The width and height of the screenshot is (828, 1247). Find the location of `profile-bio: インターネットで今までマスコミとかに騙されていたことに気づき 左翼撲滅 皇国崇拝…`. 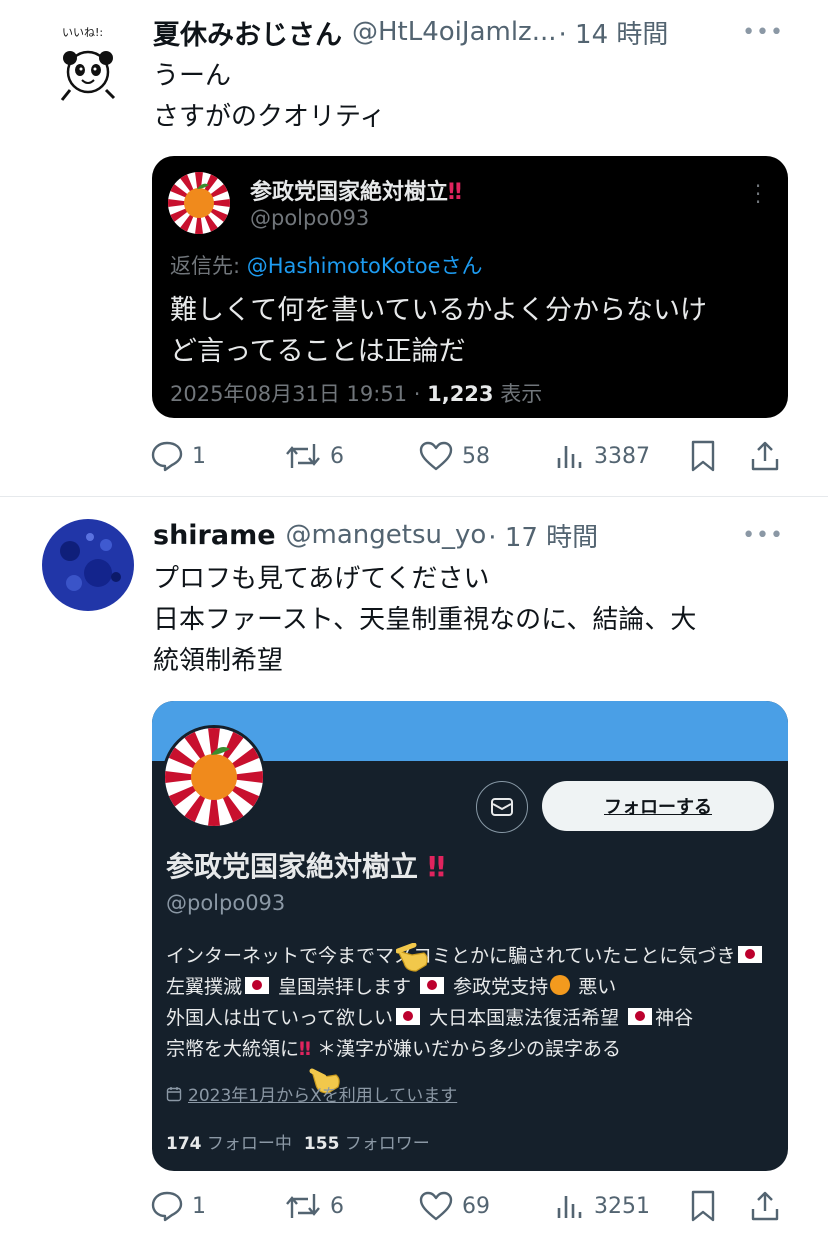

profile-bio: インターネットで今までマスコミとかに騙されていたことに気づき 左翼撲滅 皇国崇拝… is located at coordinates (470, 1003).